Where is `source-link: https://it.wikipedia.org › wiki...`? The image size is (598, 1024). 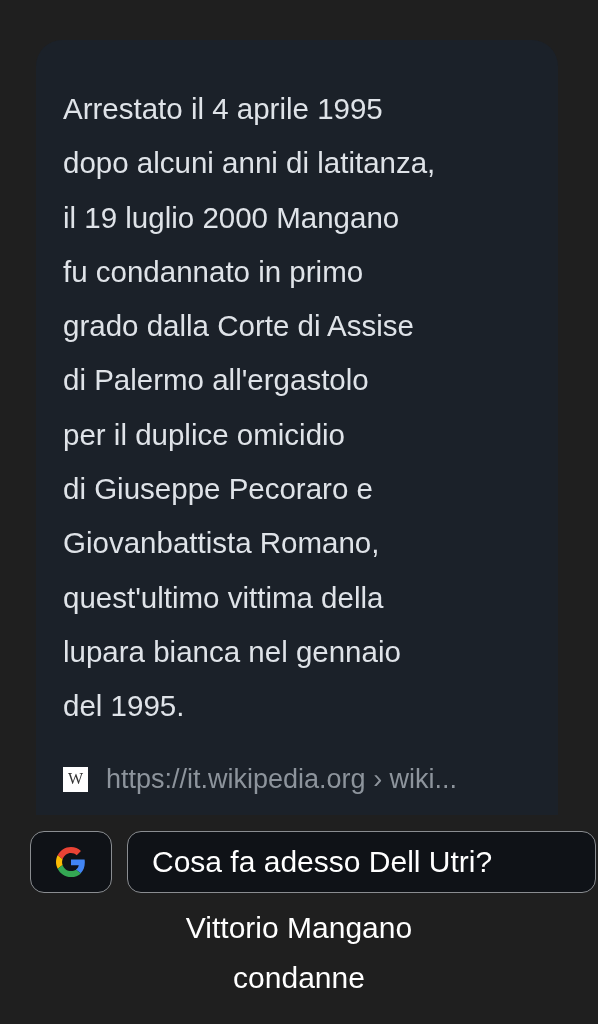
source-link: https://it.wikipedia.org › wiki... is located at coordinates (282, 779).